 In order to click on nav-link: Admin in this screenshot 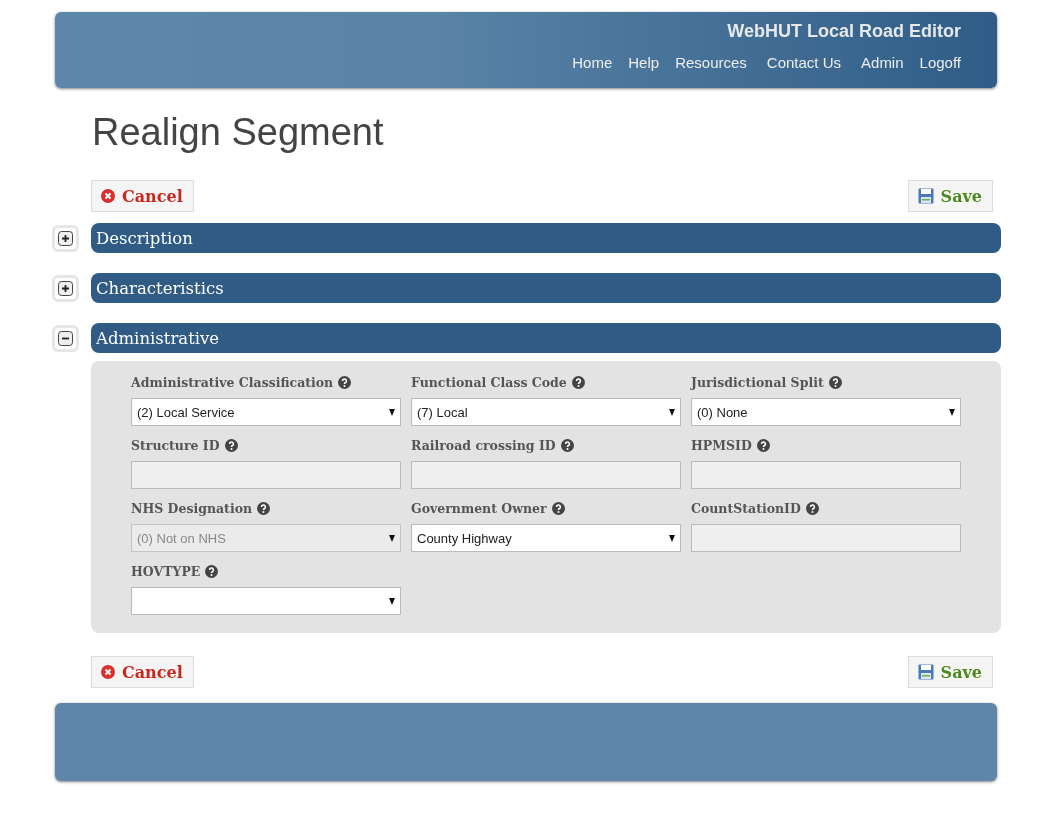, I will do `click(882, 62)`.